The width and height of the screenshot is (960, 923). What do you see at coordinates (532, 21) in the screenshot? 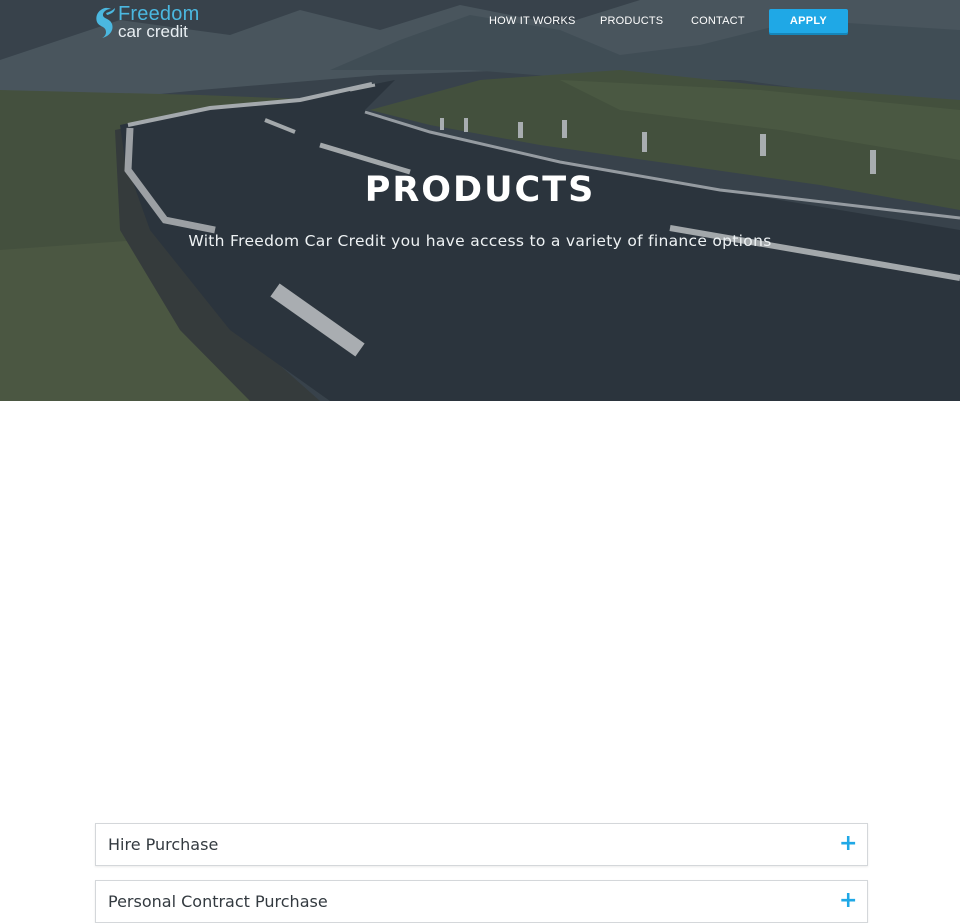
I see `nav-link-how-it-works: HOW IT WORKS` at bounding box center [532, 21].